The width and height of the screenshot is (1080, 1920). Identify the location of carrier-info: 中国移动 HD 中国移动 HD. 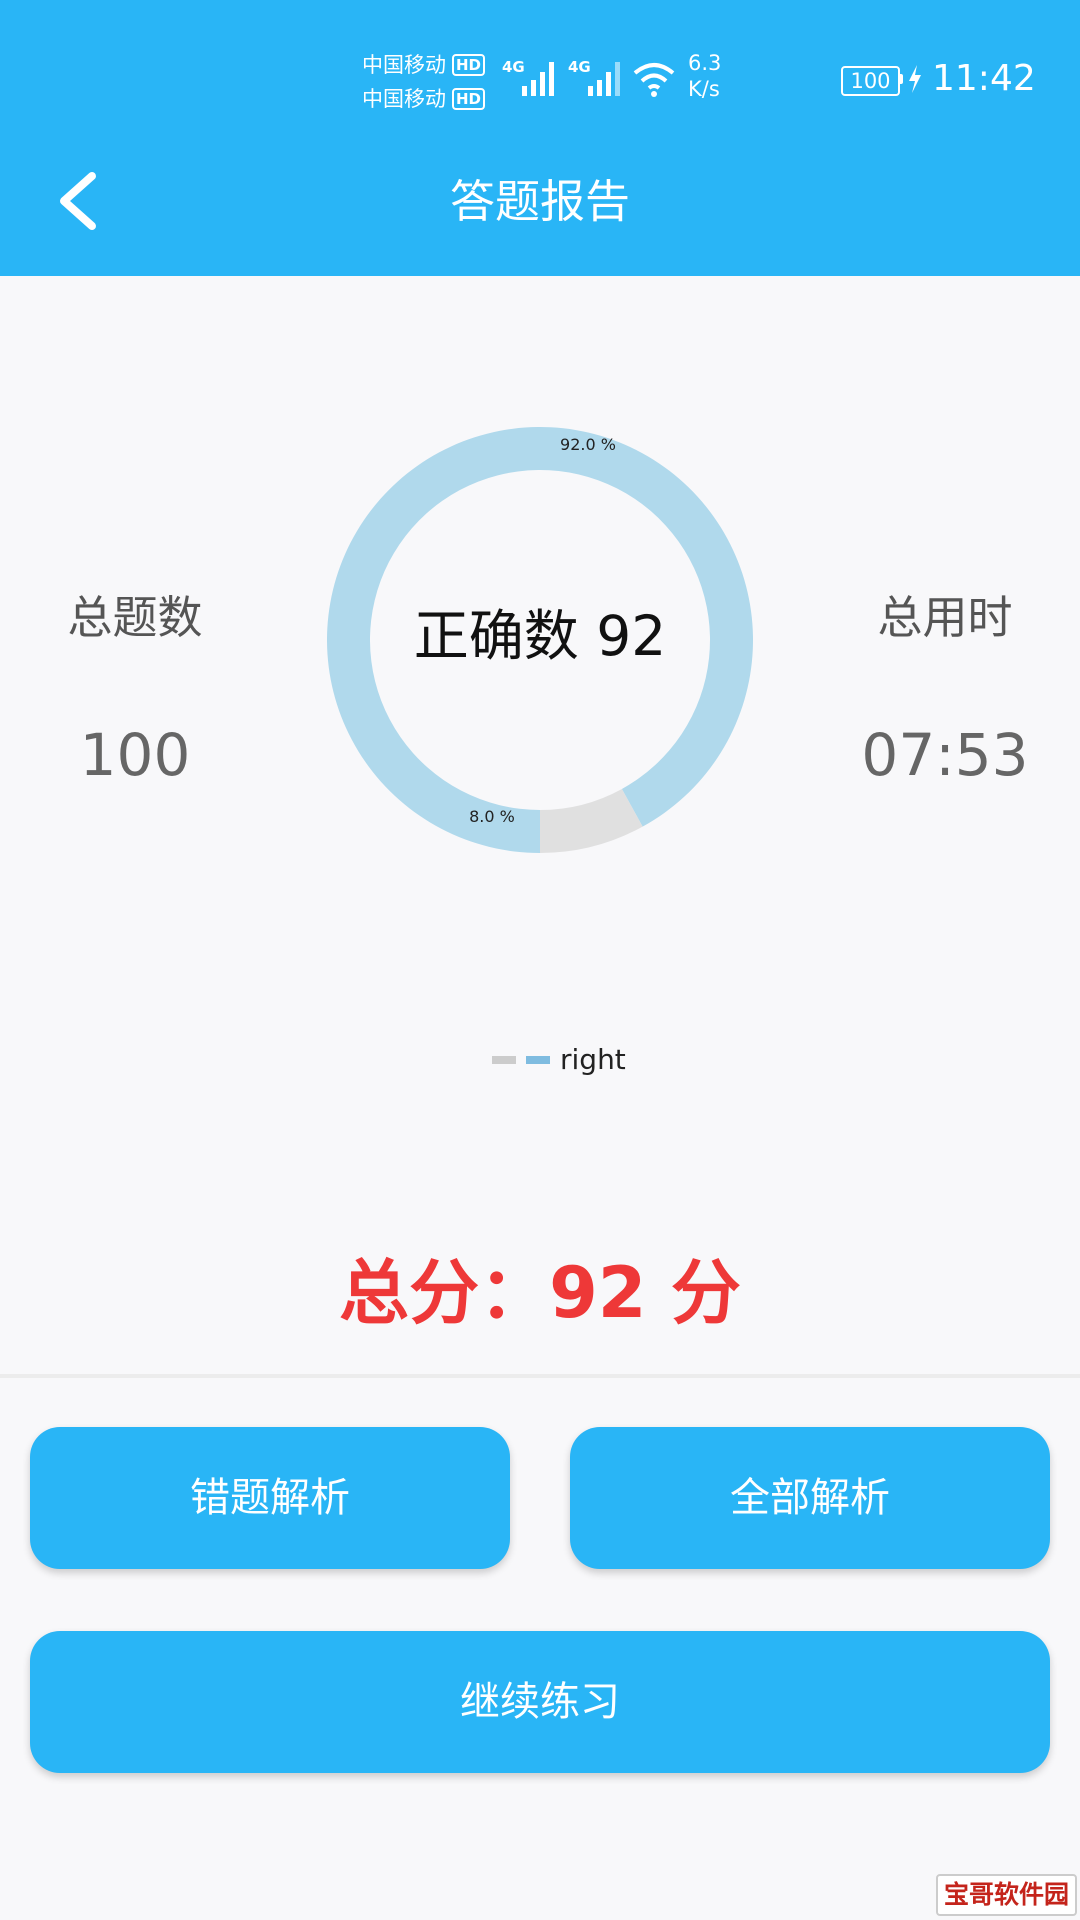
(424, 82).